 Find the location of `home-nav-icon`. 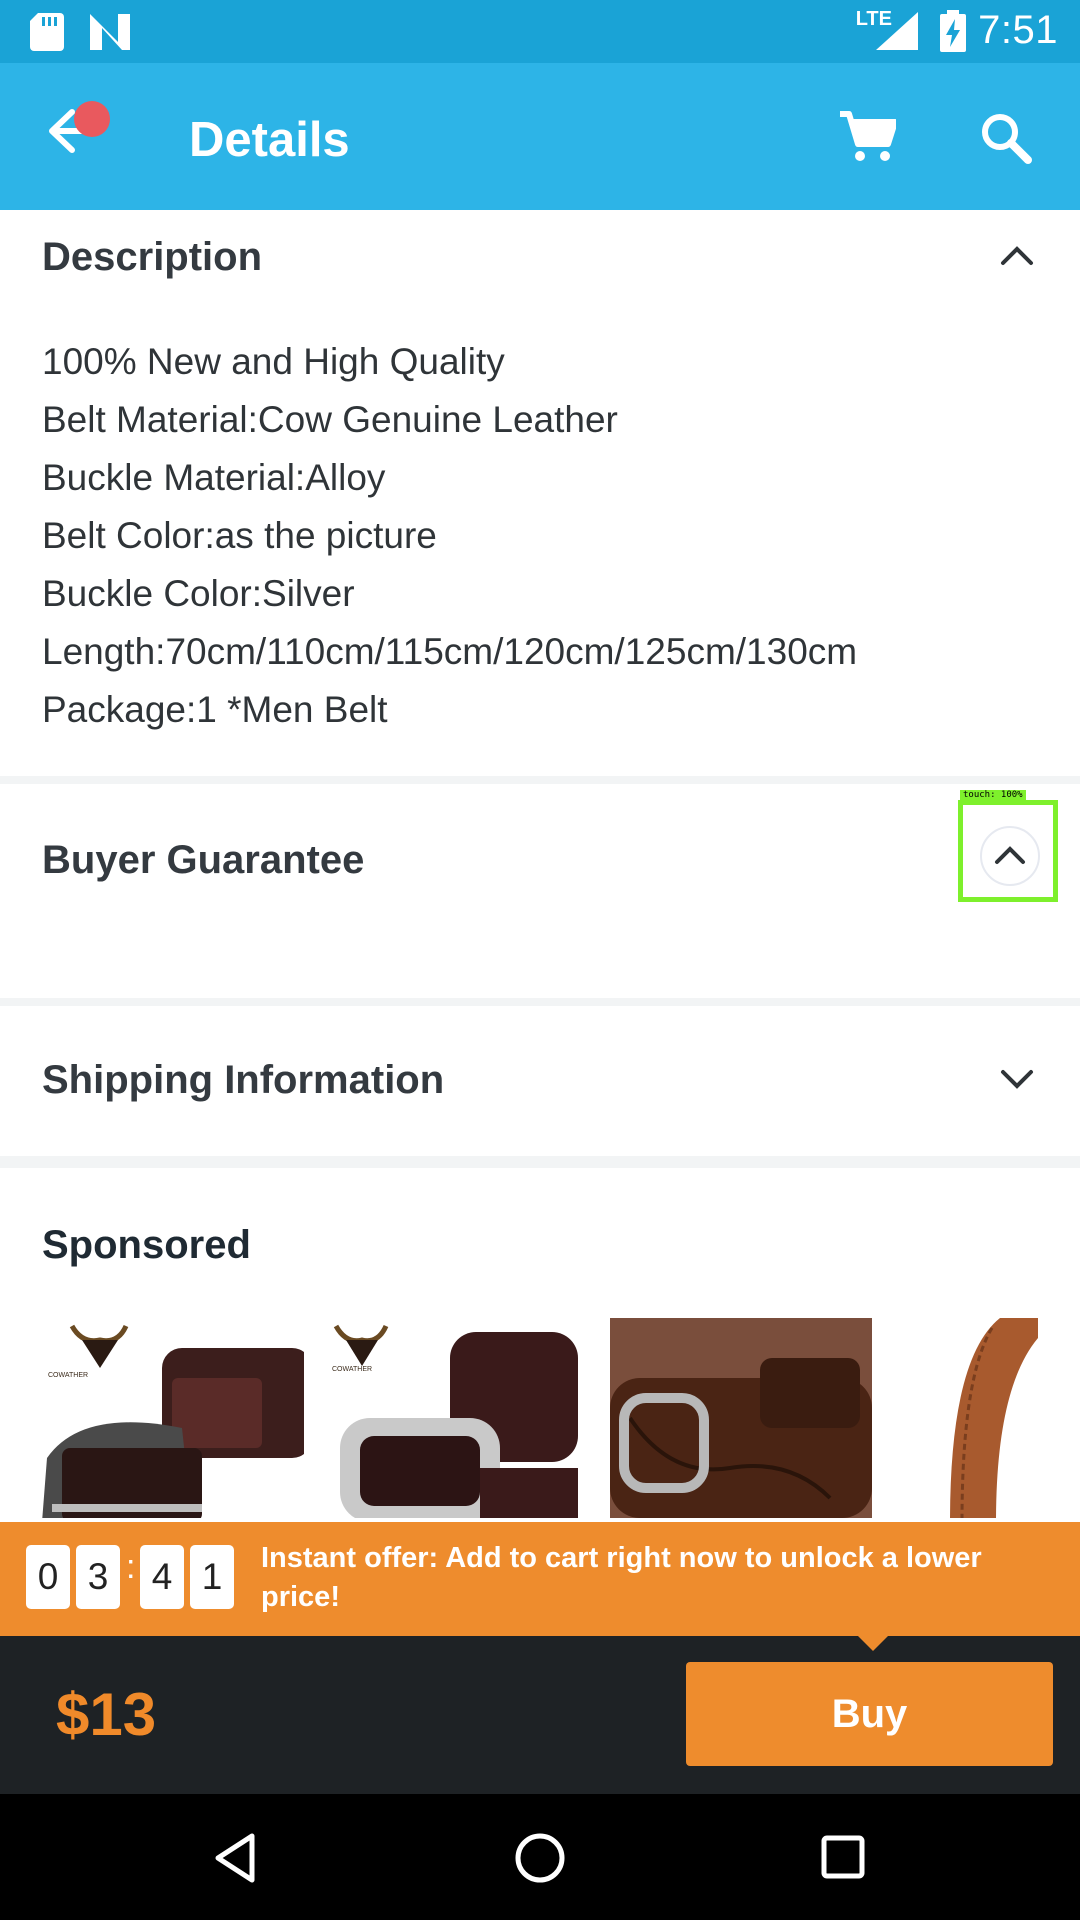

home-nav-icon is located at coordinates (540, 1858).